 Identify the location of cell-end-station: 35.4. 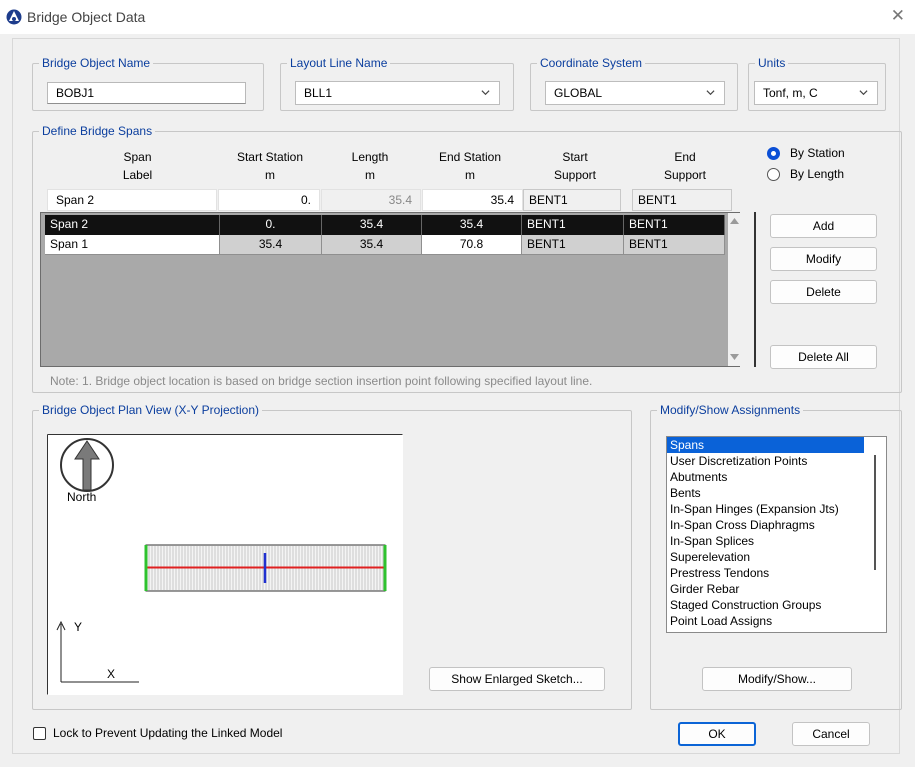
(472, 225).